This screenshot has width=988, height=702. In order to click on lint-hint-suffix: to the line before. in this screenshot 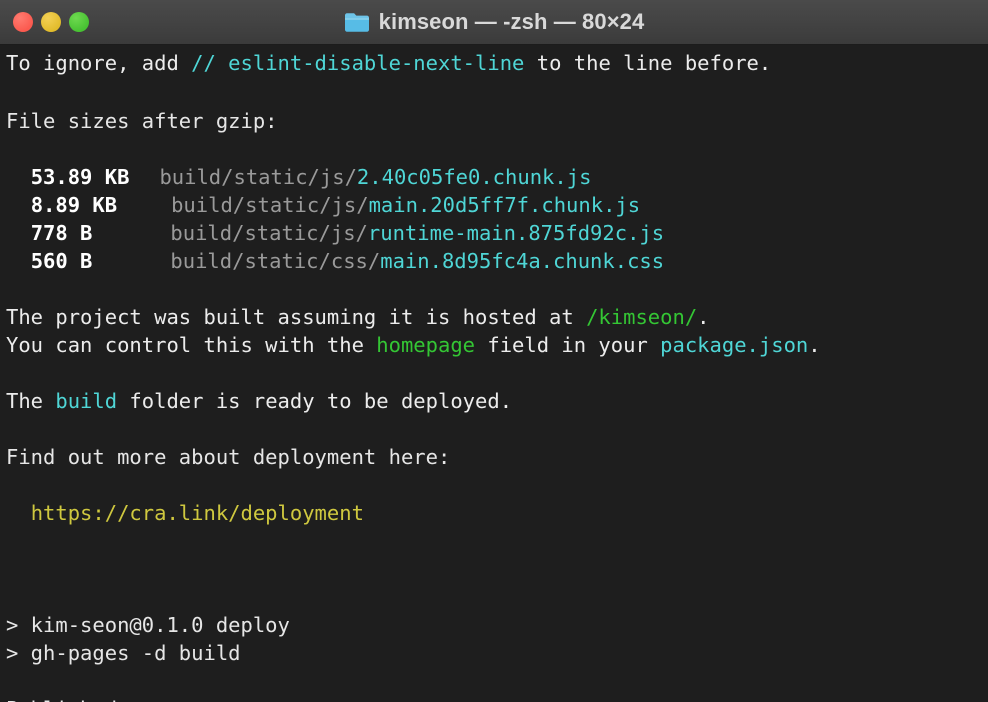, I will do `click(648, 63)`.